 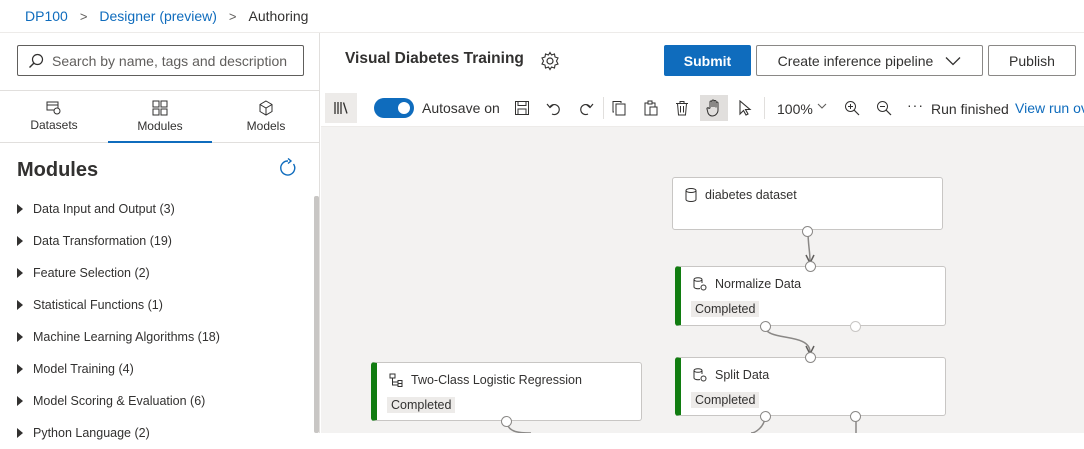 I want to click on paste-icon, so click(x=651, y=108).